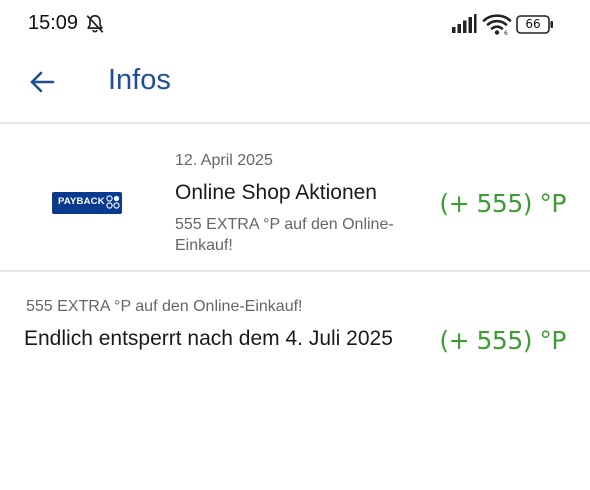  What do you see at coordinates (276, 192) in the screenshot?
I see `entry-title: Online Shop Aktionen` at bounding box center [276, 192].